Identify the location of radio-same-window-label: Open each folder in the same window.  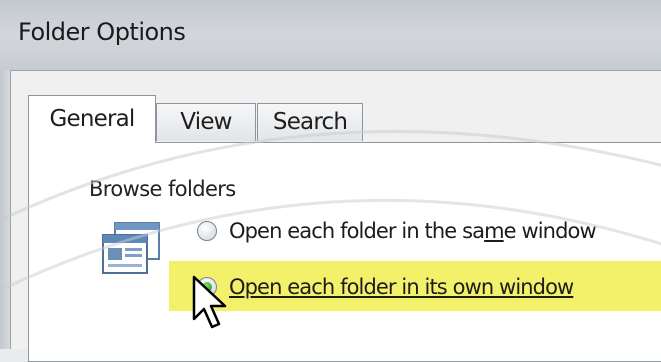
(413, 231).